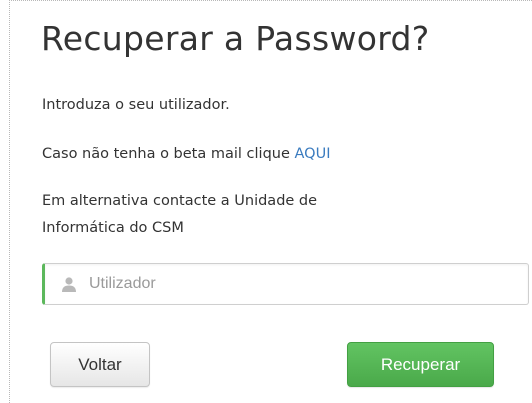 This screenshot has width=532, height=403. Describe the element at coordinates (113, 228) in the screenshot. I see `alternative-contact-line-2: Informática do CSM` at that location.